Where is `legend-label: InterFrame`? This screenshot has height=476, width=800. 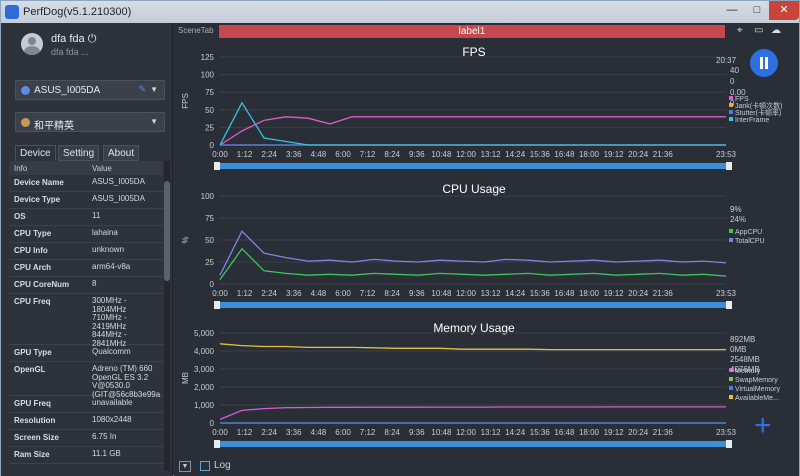
legend-label: InterFrame is located at coordinates (752, 120).